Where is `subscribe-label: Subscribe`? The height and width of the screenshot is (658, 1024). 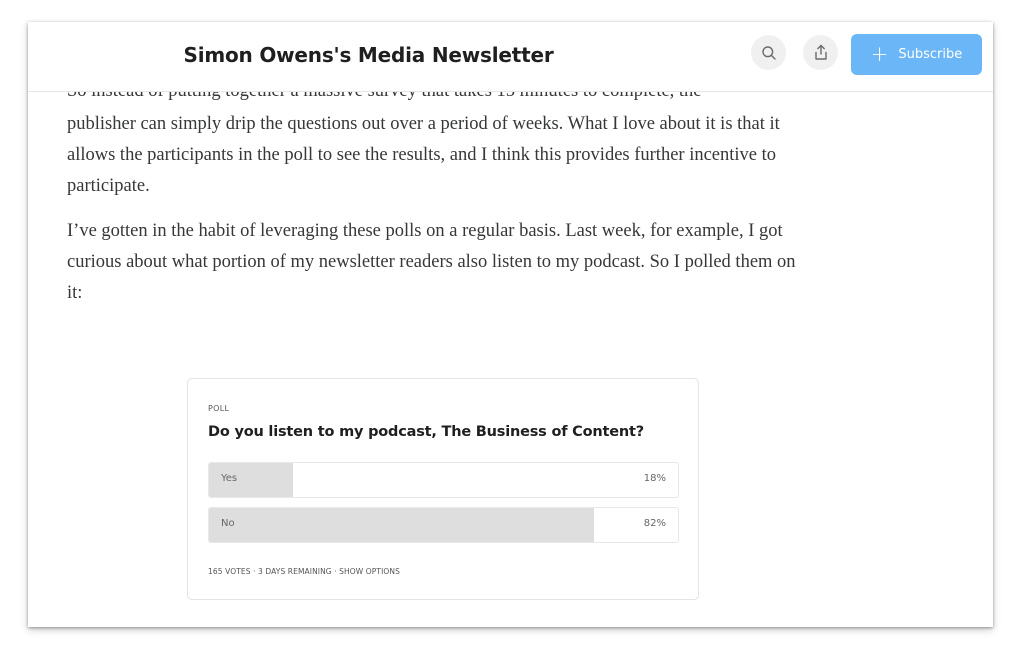 subscribe-label: Subscribe is located at coordinates (930, 54).